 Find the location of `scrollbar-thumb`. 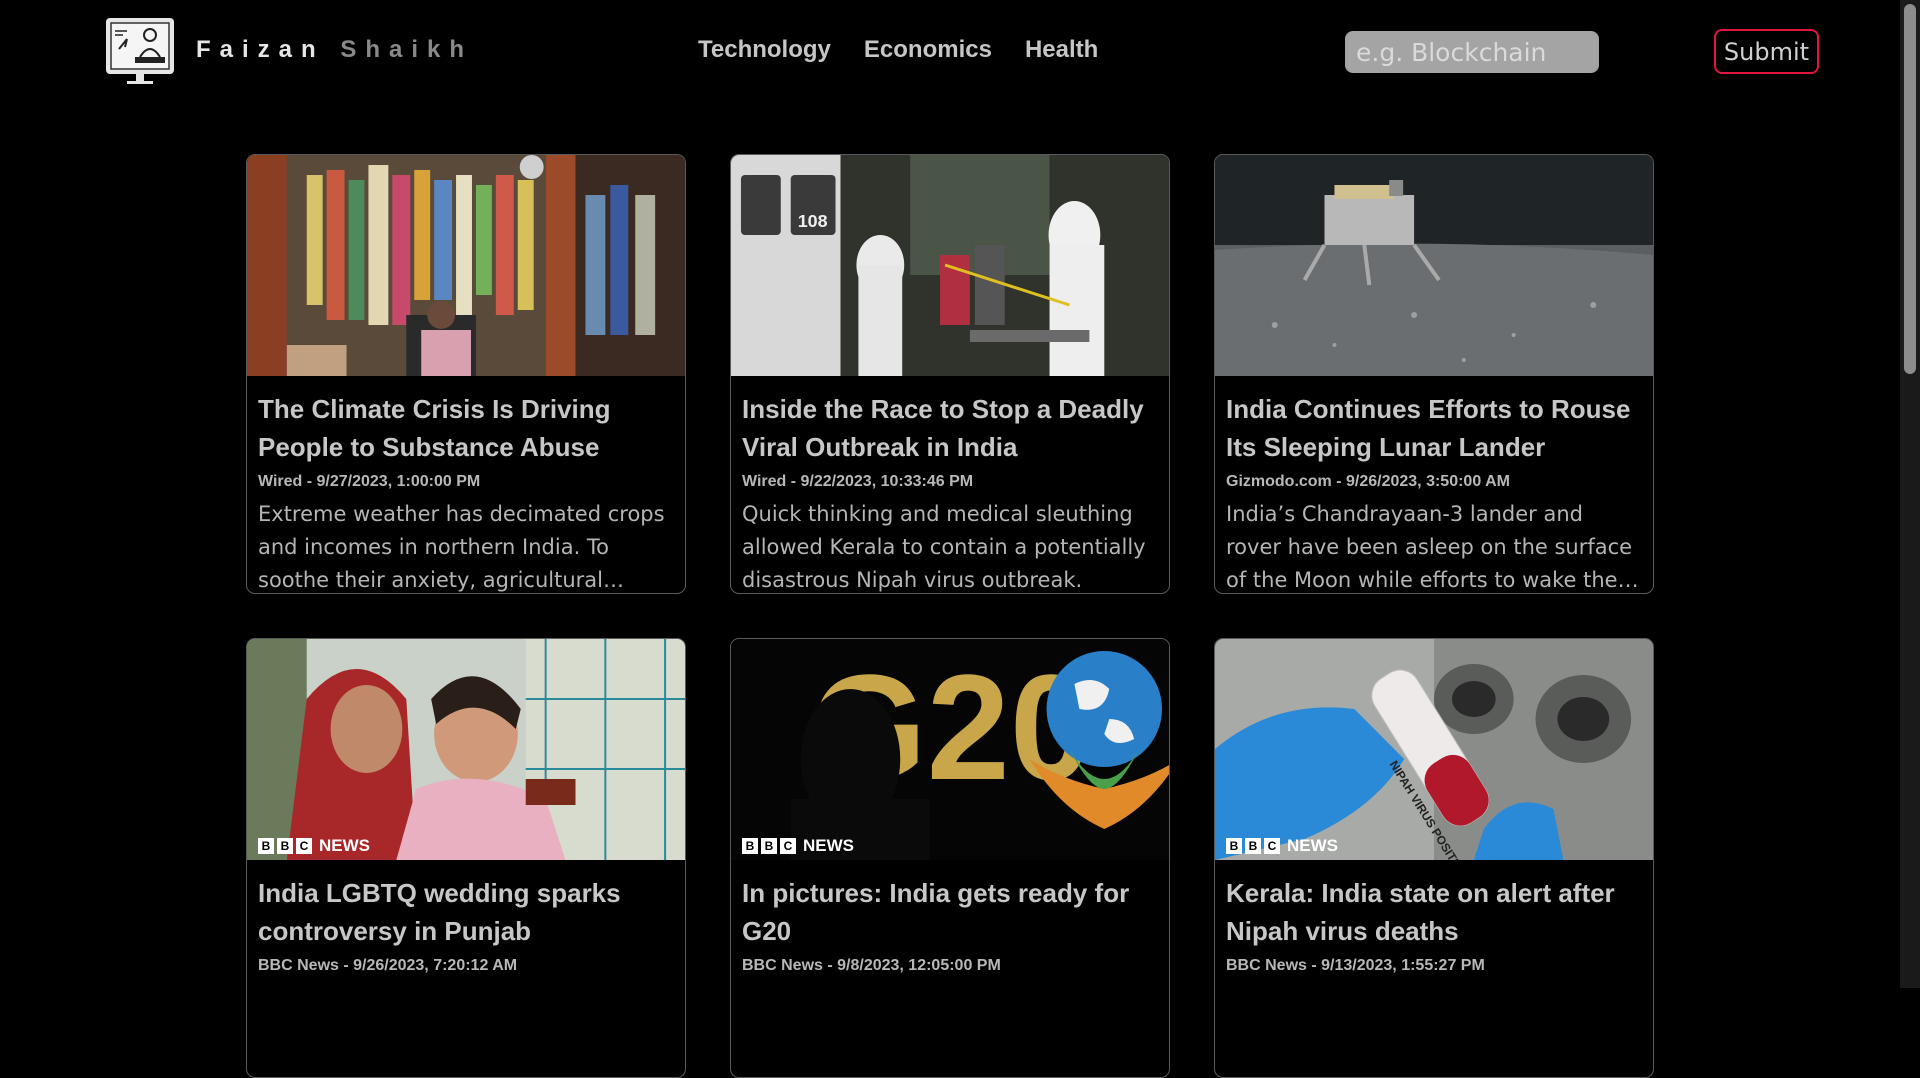

scrollbar-thumb is located at coordinates (1910, 189).